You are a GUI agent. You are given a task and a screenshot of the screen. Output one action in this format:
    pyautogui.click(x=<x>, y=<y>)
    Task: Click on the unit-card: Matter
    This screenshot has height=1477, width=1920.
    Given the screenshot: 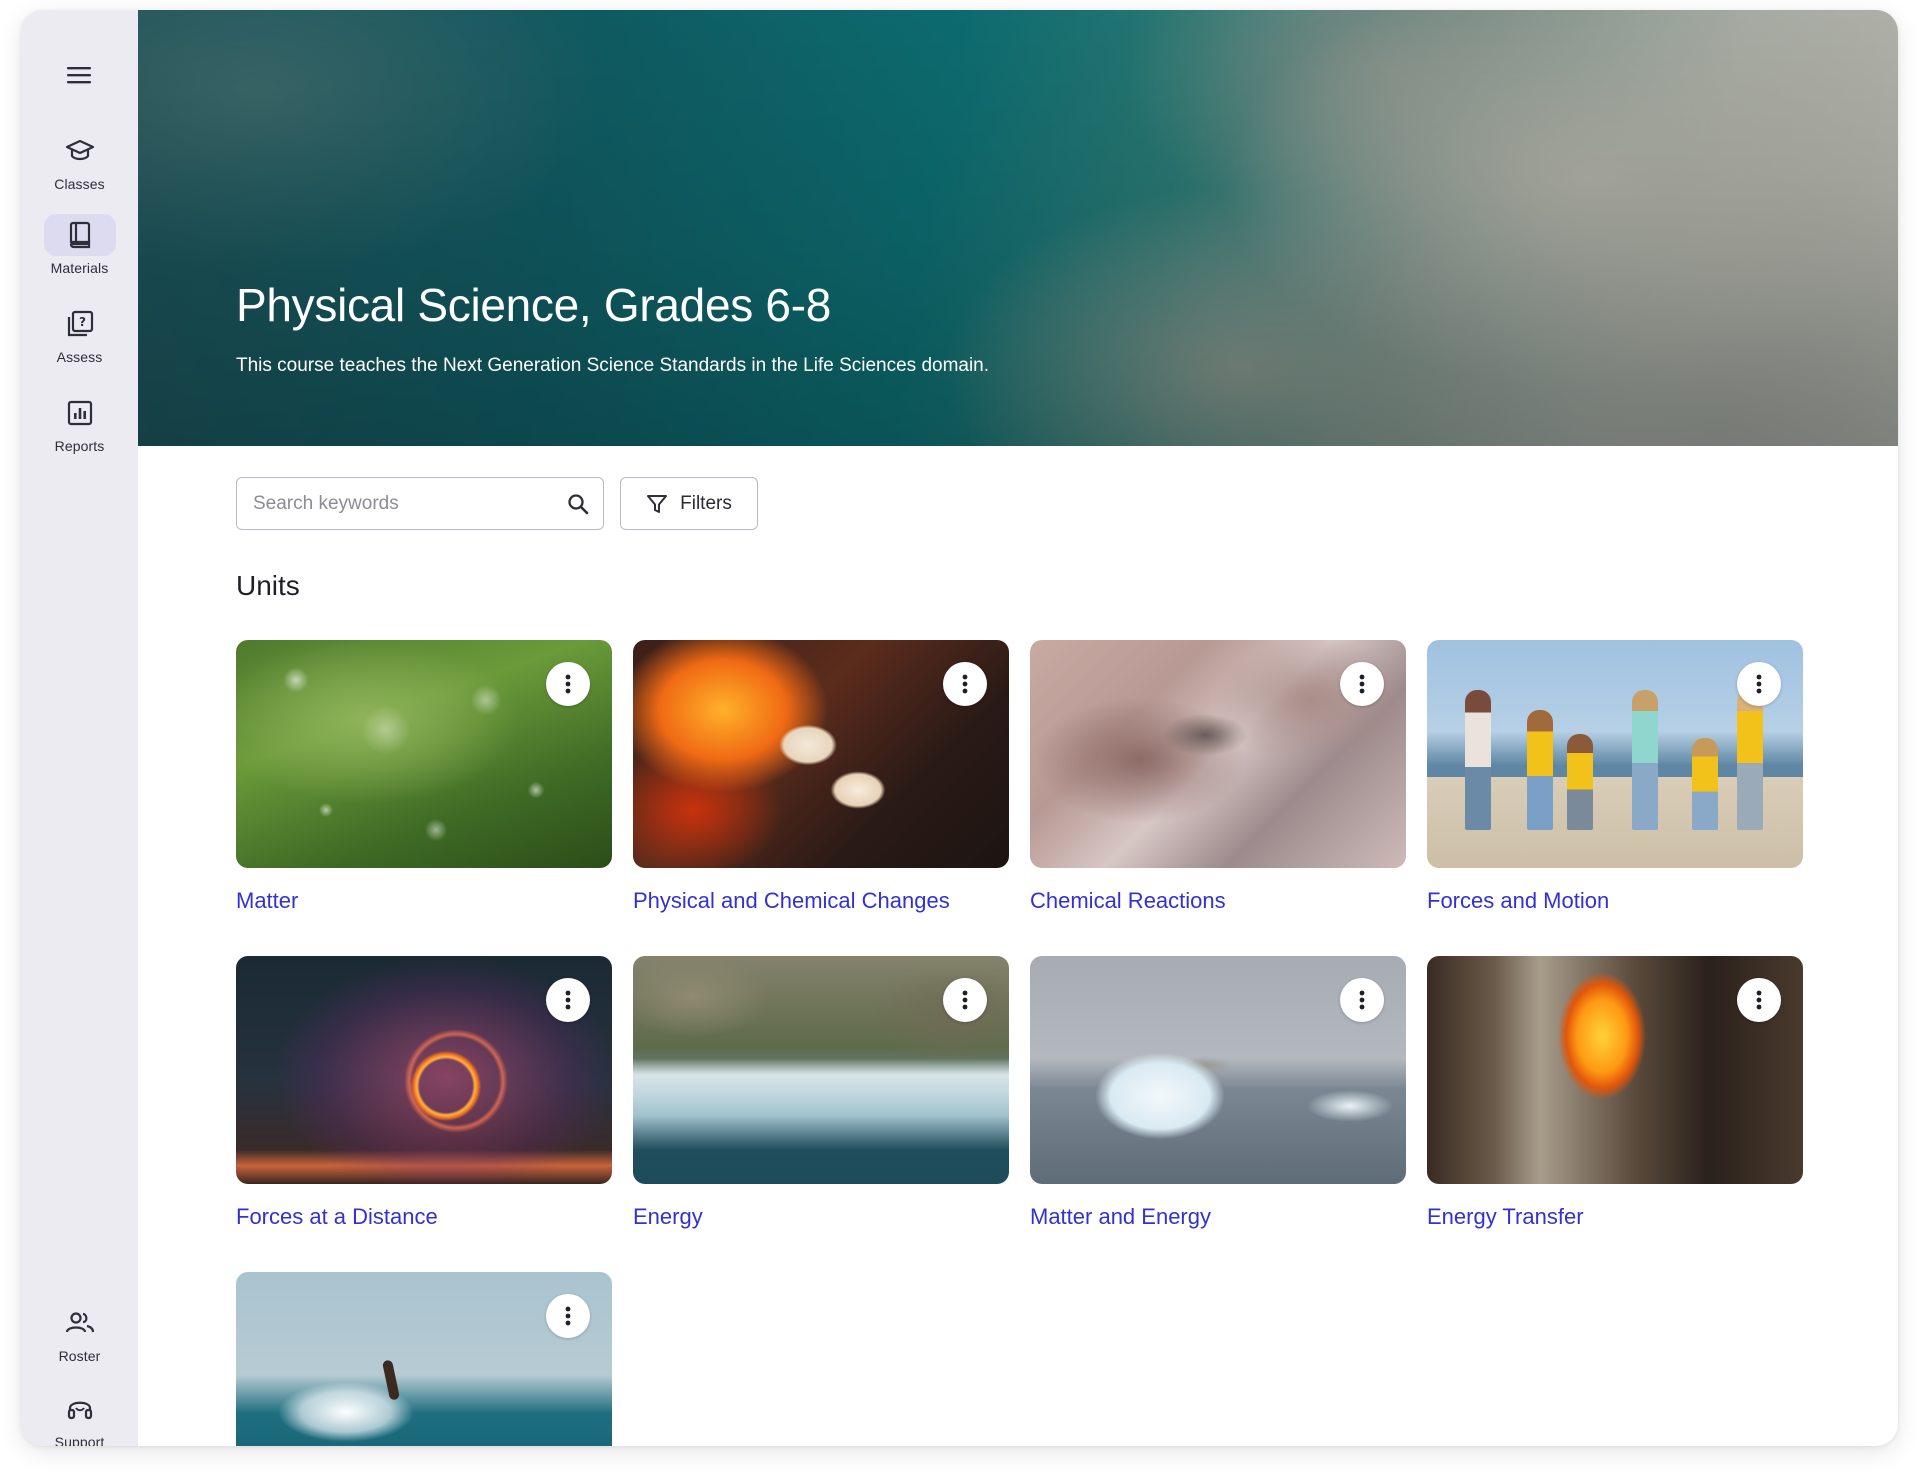 What is the action you would take?
    pyautogui.click(x=424, y=777)
    